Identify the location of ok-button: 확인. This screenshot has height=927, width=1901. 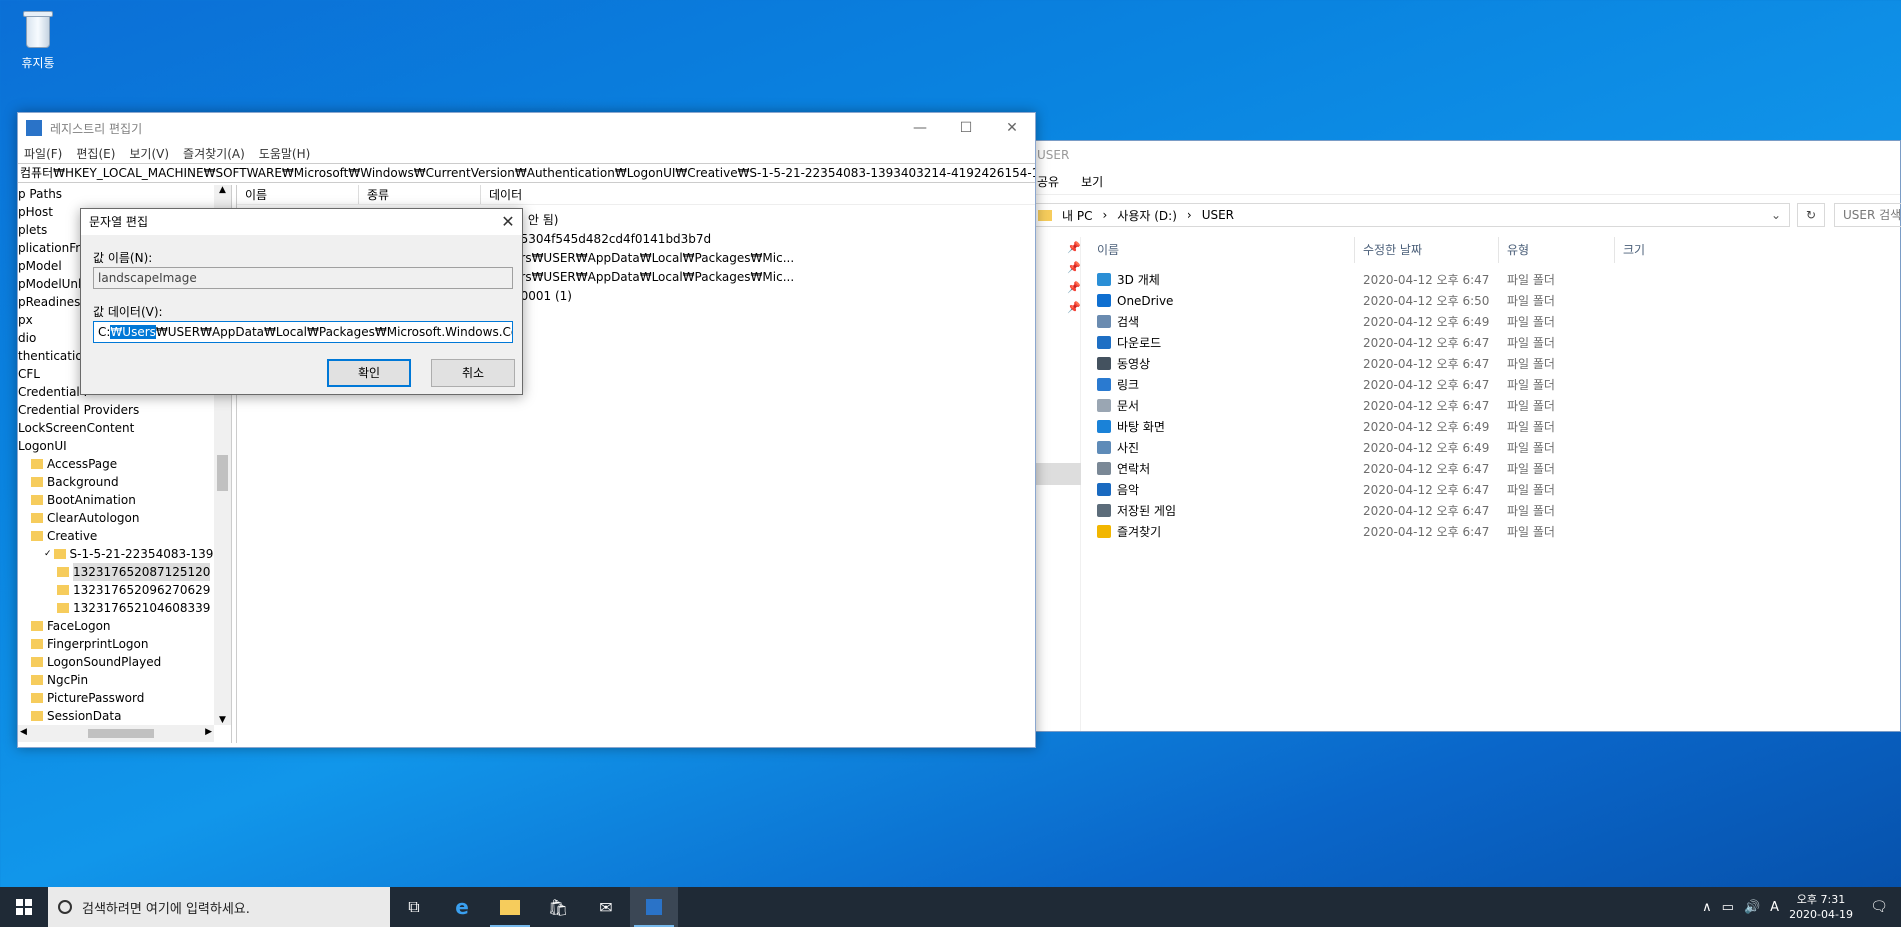
(369, 373).